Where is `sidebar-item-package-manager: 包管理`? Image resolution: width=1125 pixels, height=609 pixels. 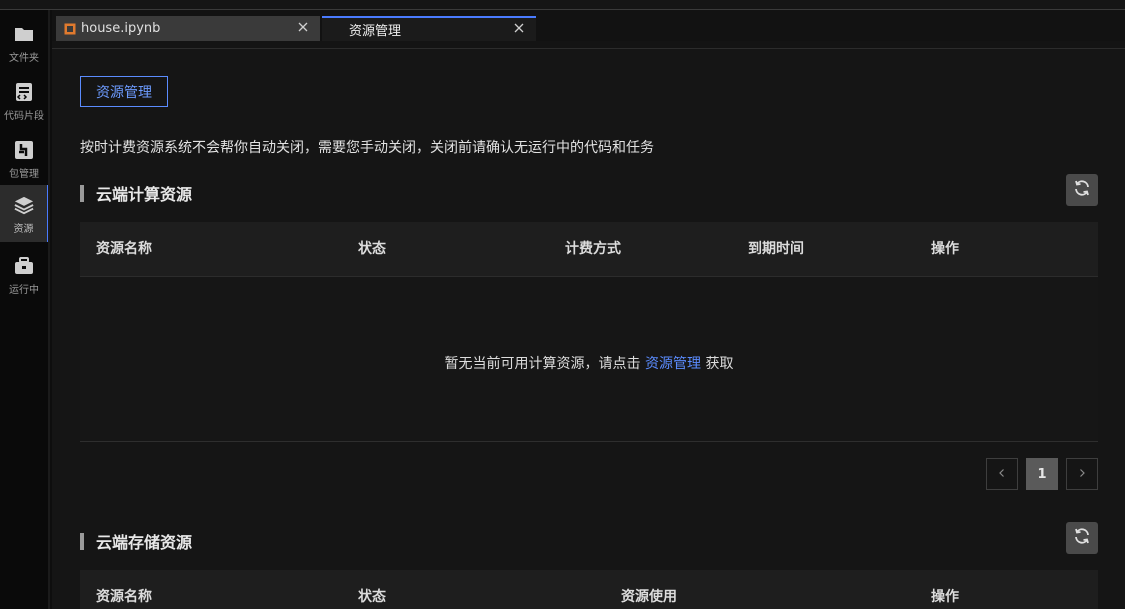
sidebar-item-package-manager: 包管理 is located at coordinates (24, 158).